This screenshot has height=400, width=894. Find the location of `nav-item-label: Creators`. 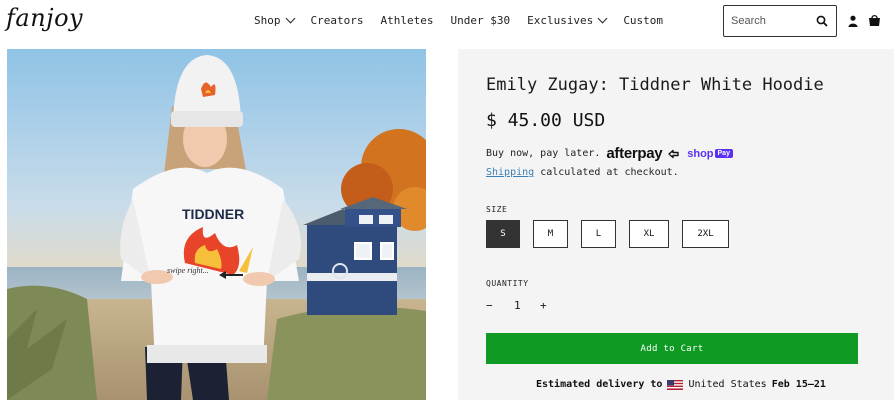

nav-item-label: Creators is located at coordinates (337, 20).